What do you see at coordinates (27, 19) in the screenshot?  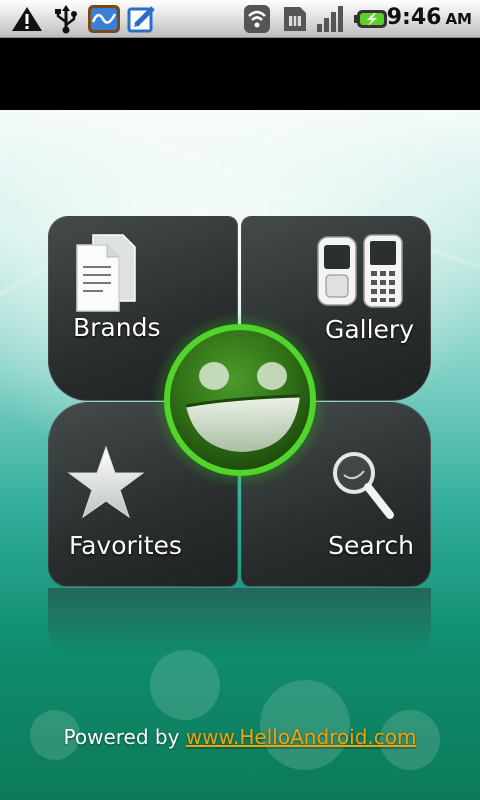 I see `warning-icon` at bounding box center [27, 19].